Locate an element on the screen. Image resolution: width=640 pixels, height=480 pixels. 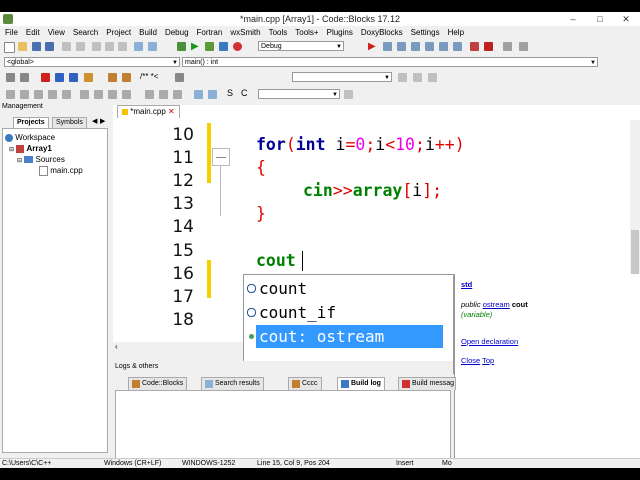
log-tab-build-messages: Build messag is located at coordinates (427, 383).